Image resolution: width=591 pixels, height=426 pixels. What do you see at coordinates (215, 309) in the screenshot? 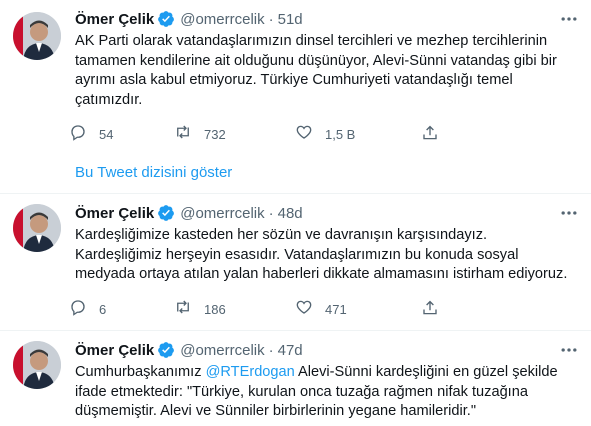
I see `retweet-count: 186` at bounding box center [215, 309].